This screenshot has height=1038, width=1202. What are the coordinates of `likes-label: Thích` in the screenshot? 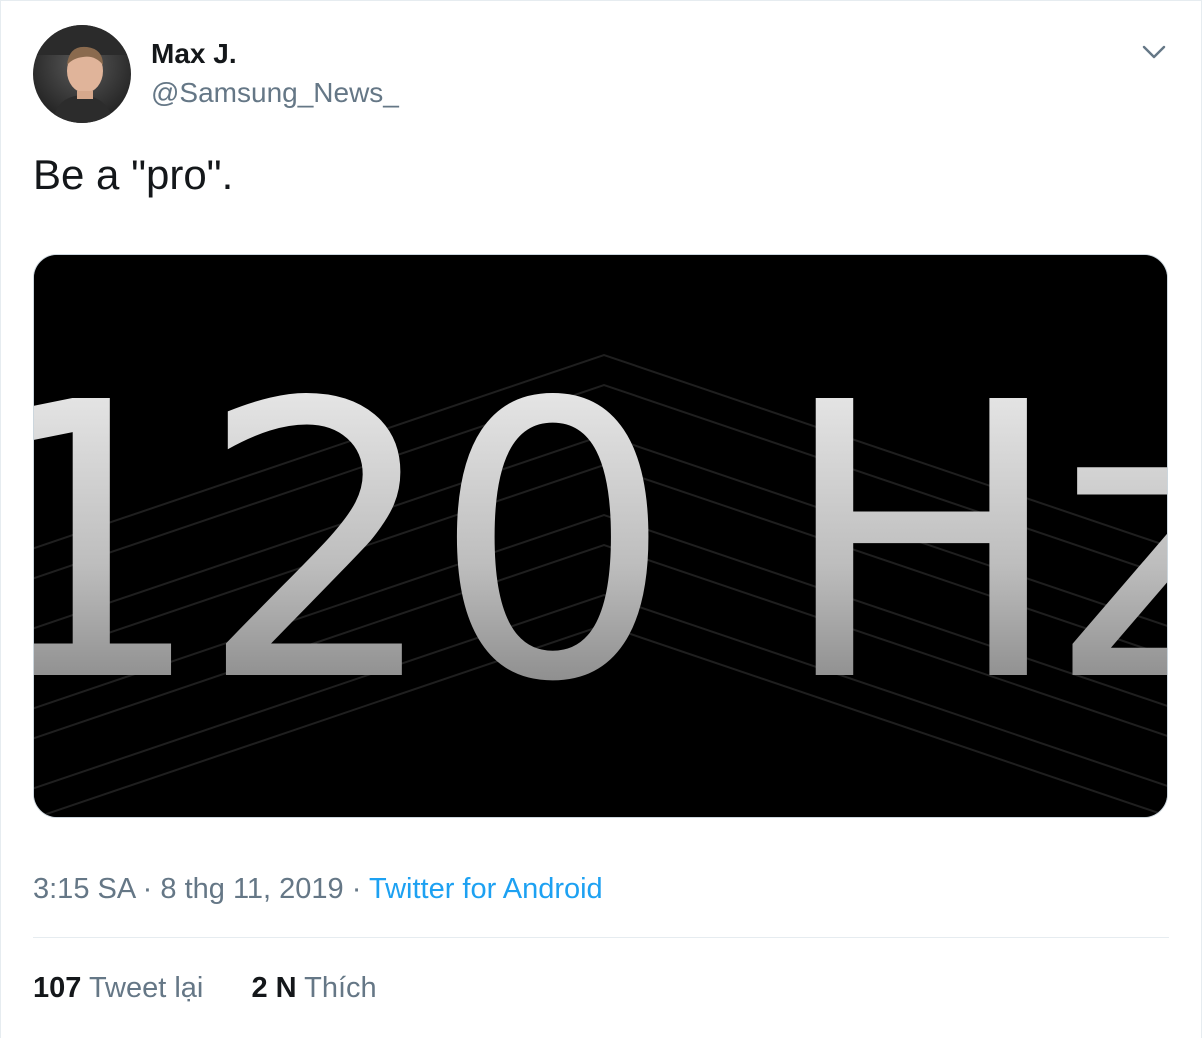 It's located at (340, 988).